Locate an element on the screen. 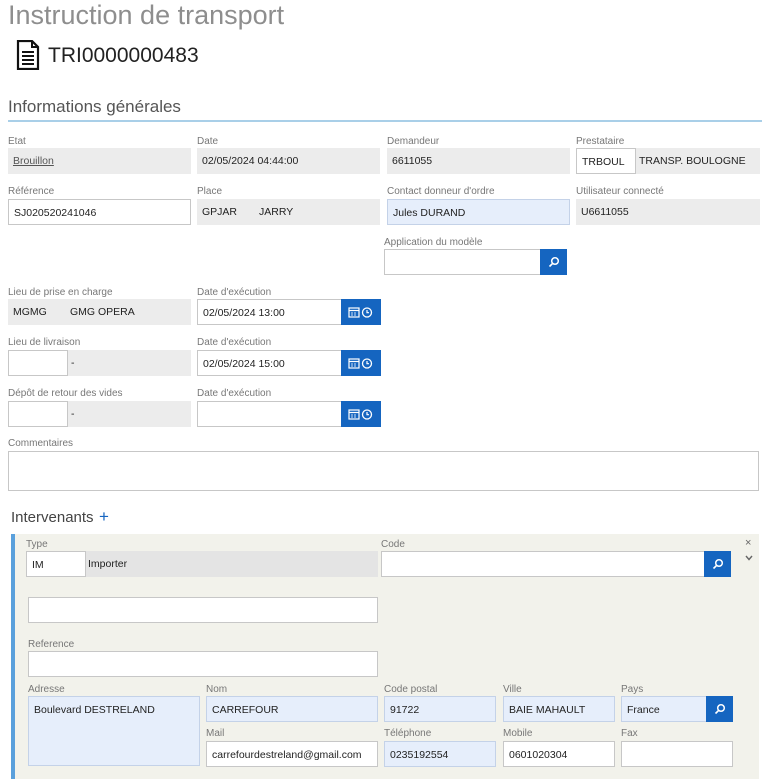 This screenshot has width=765, height=783. prise-date-input: 02/05/2024 13:00 is located at coordinates (269, 312).